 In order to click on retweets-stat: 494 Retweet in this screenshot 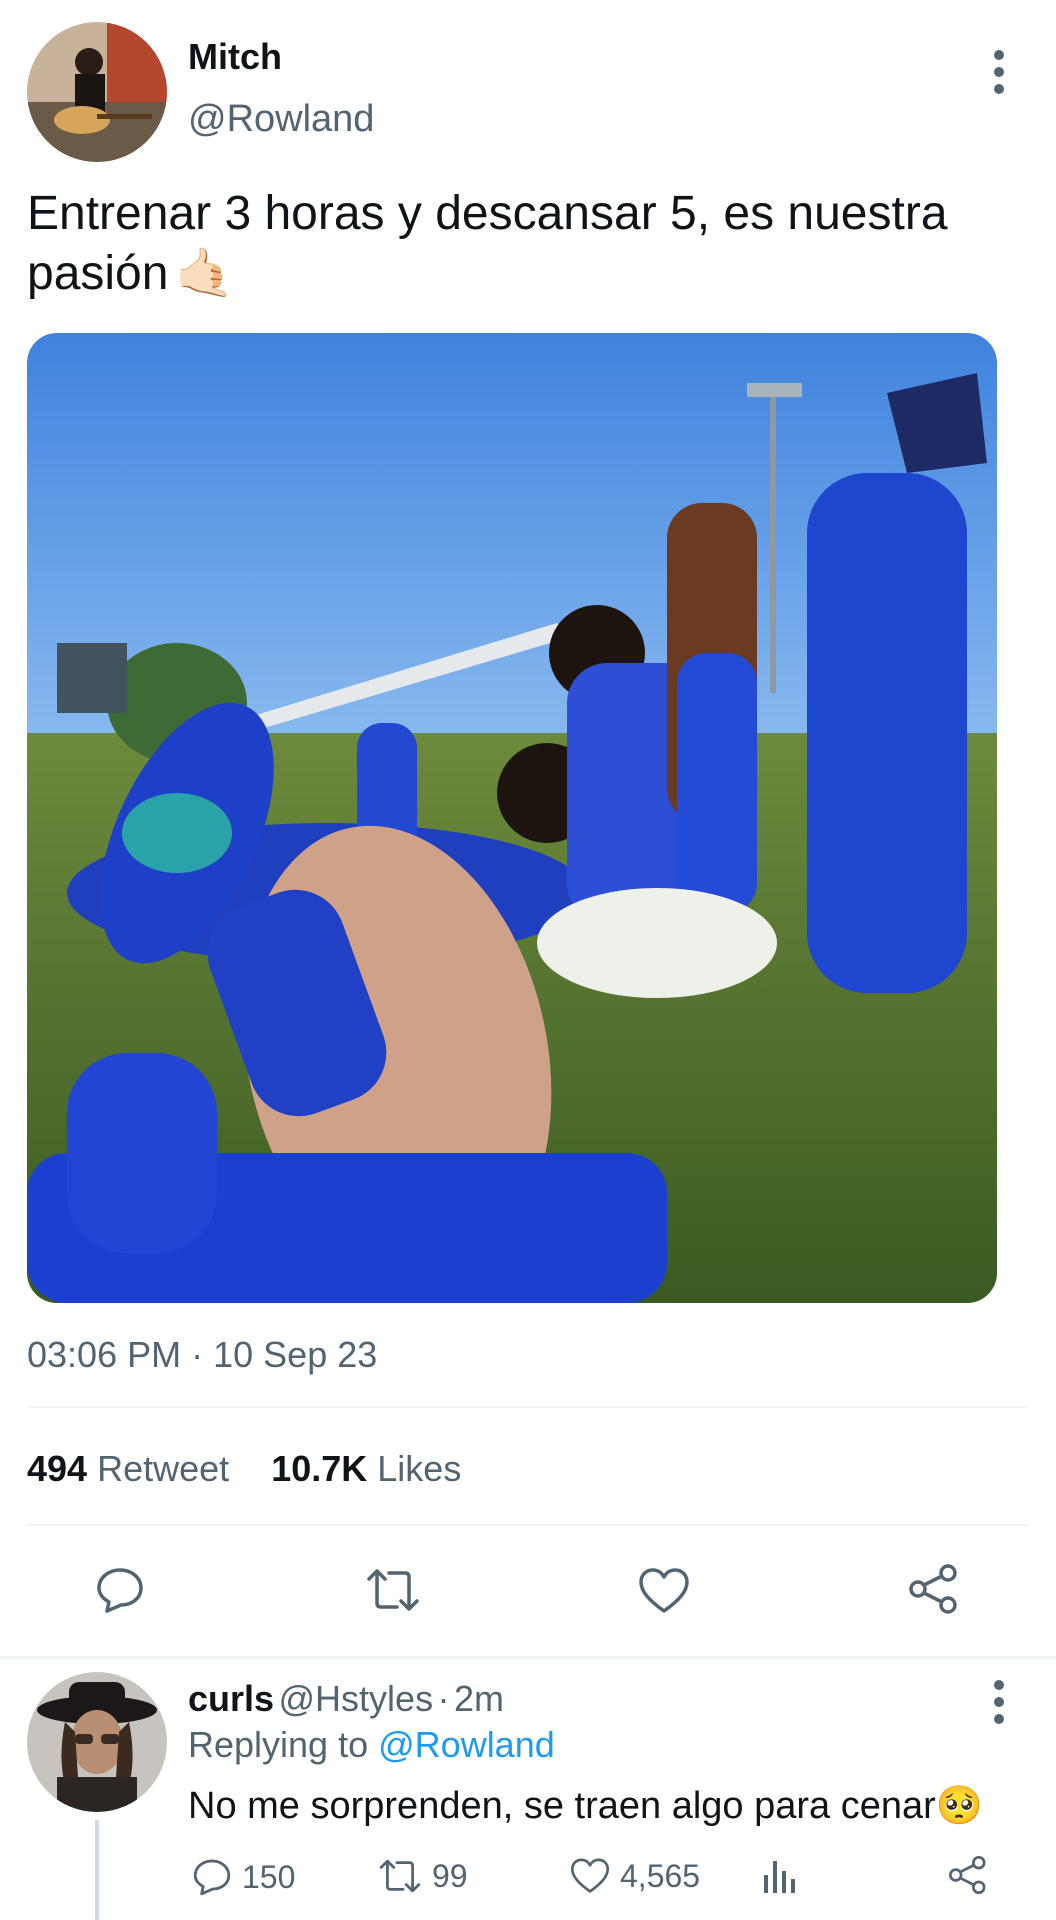, I will do `click(133, 1468)`.